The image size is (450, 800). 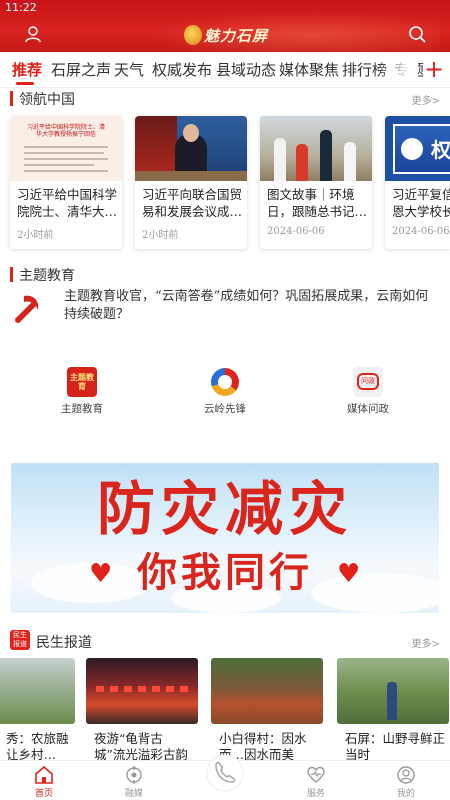 I want to click on tab-fade, so click(x=398, y=69).